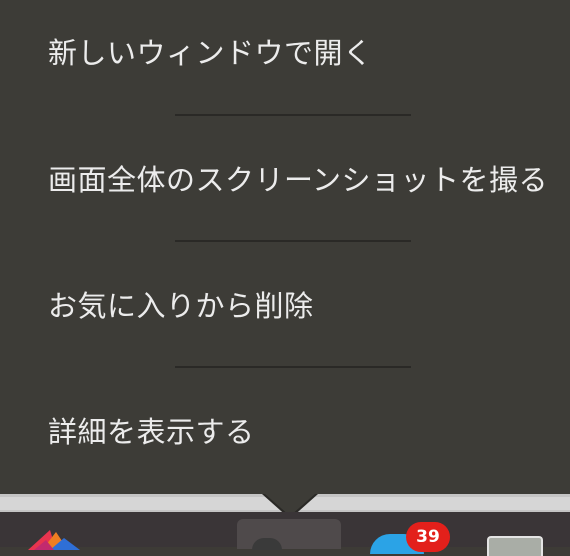 The image size is (570, 556). Describe the element at coordinates (181, 306) in the screenshot. I see `menu-item-remove-favorite: お気に入りから削除` at that location.